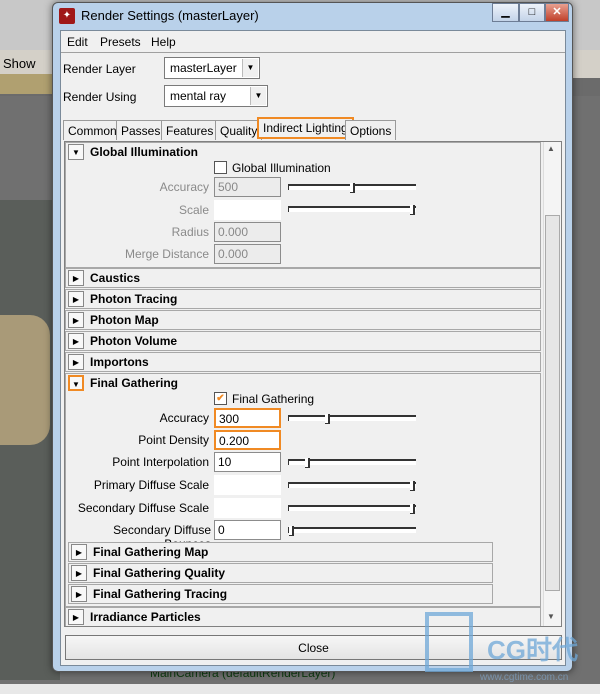 The image size is (600, 694). I want to click on tab-quality: Quality, so click(239, 130).